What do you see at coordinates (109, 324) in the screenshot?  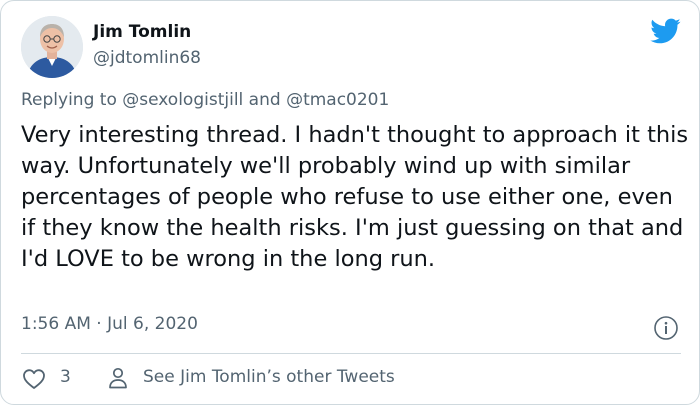 I see `tweet-timestamp: 1:56 AM · Jul 6, 2020` at bounding box center [109, 324].